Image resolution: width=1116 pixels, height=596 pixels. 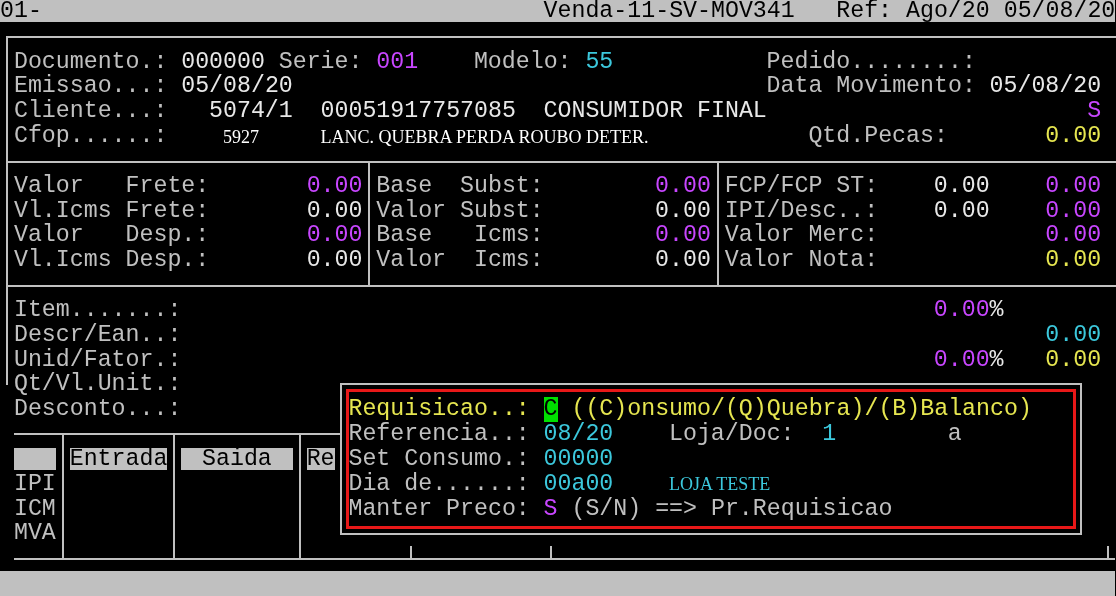 What do you see at coordinates (878, 136) in the screenshot?
I see `field-label: Qtd.Pecas:` at bounding box center [878, 136].